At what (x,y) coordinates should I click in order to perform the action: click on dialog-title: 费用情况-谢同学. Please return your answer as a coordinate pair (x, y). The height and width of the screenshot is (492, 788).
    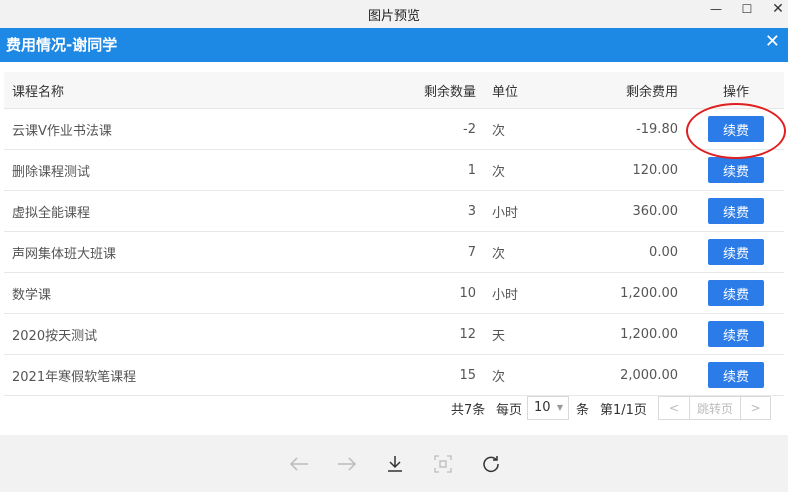
    Looking at the image, I should click on (62, 45).